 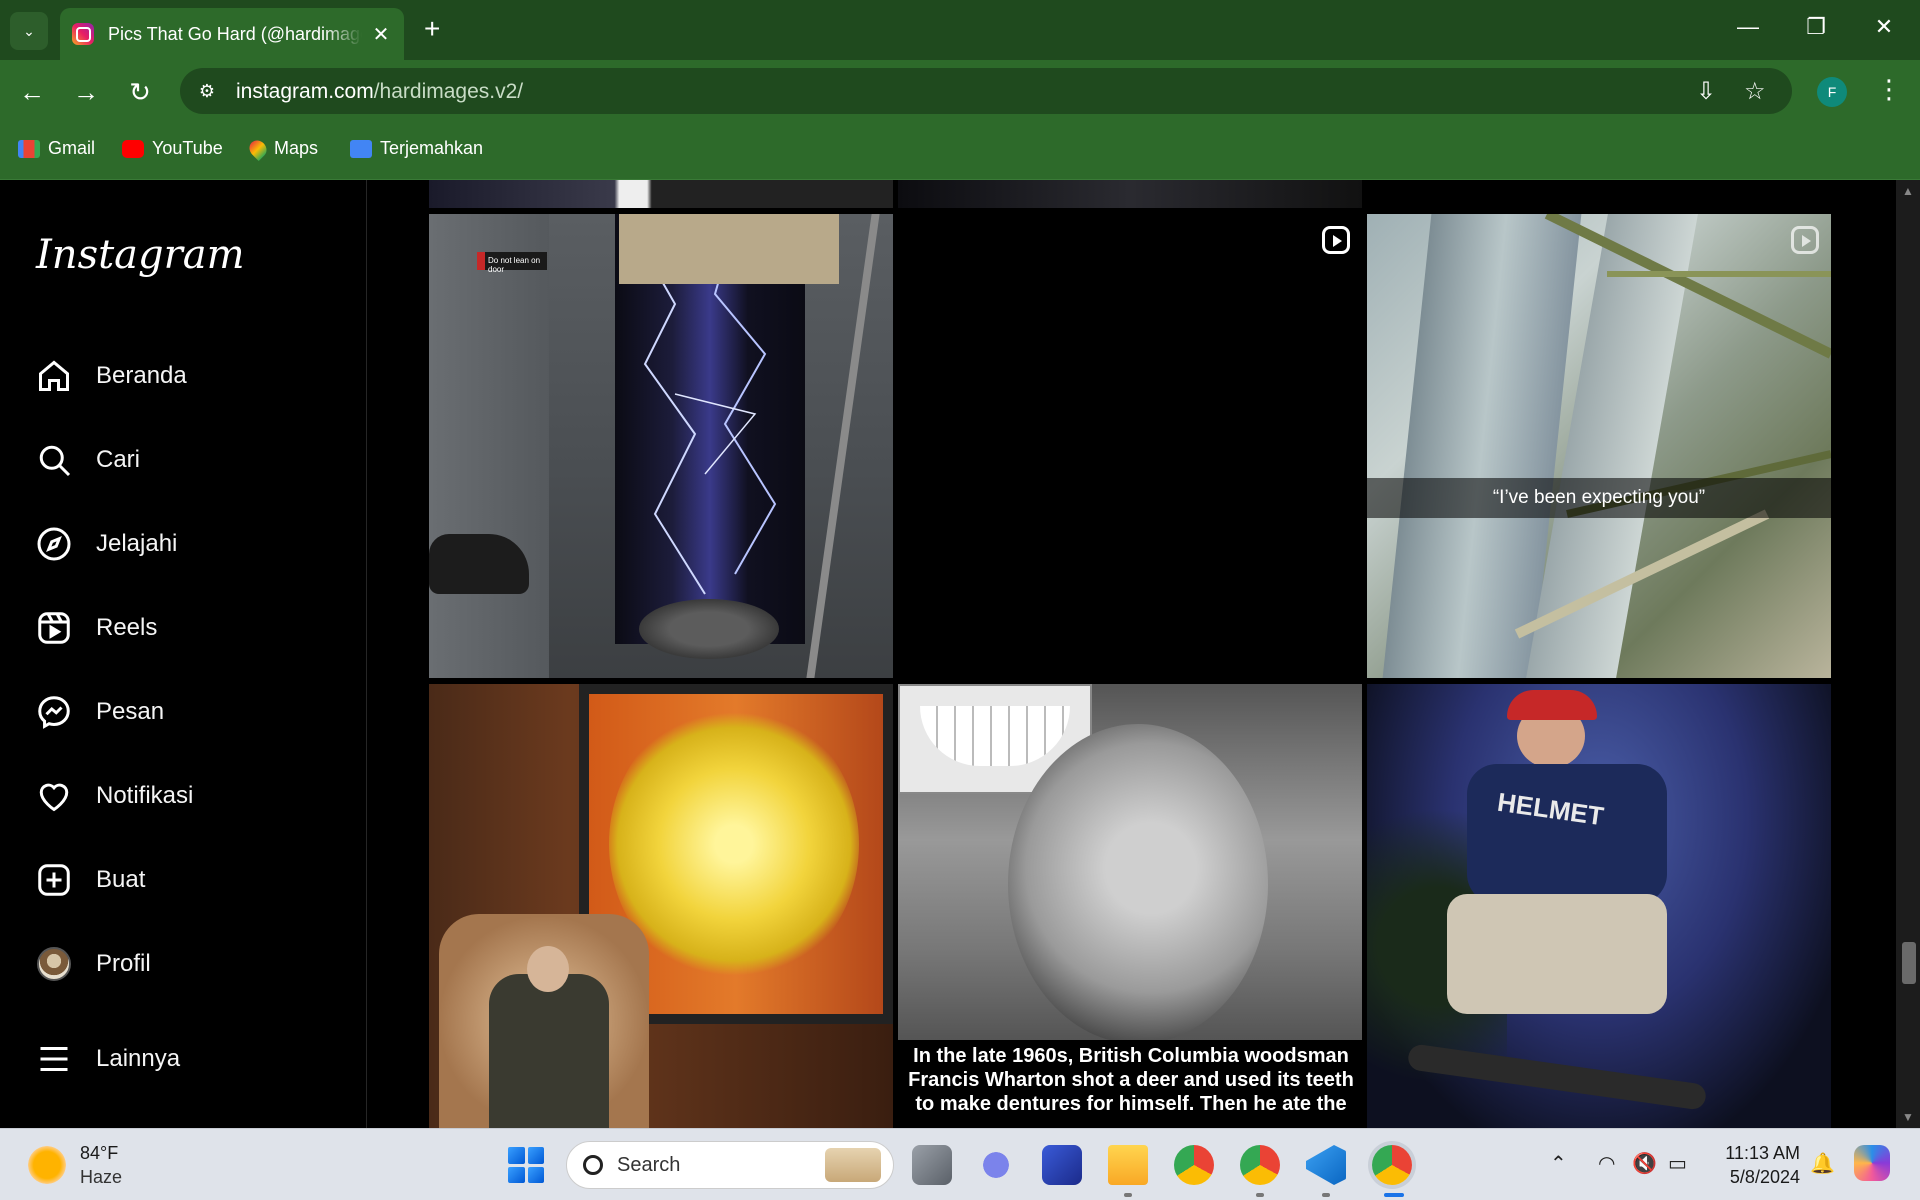 I want to click on page-scrollbar: ▲ ▼, so click(x=1908, y=654).